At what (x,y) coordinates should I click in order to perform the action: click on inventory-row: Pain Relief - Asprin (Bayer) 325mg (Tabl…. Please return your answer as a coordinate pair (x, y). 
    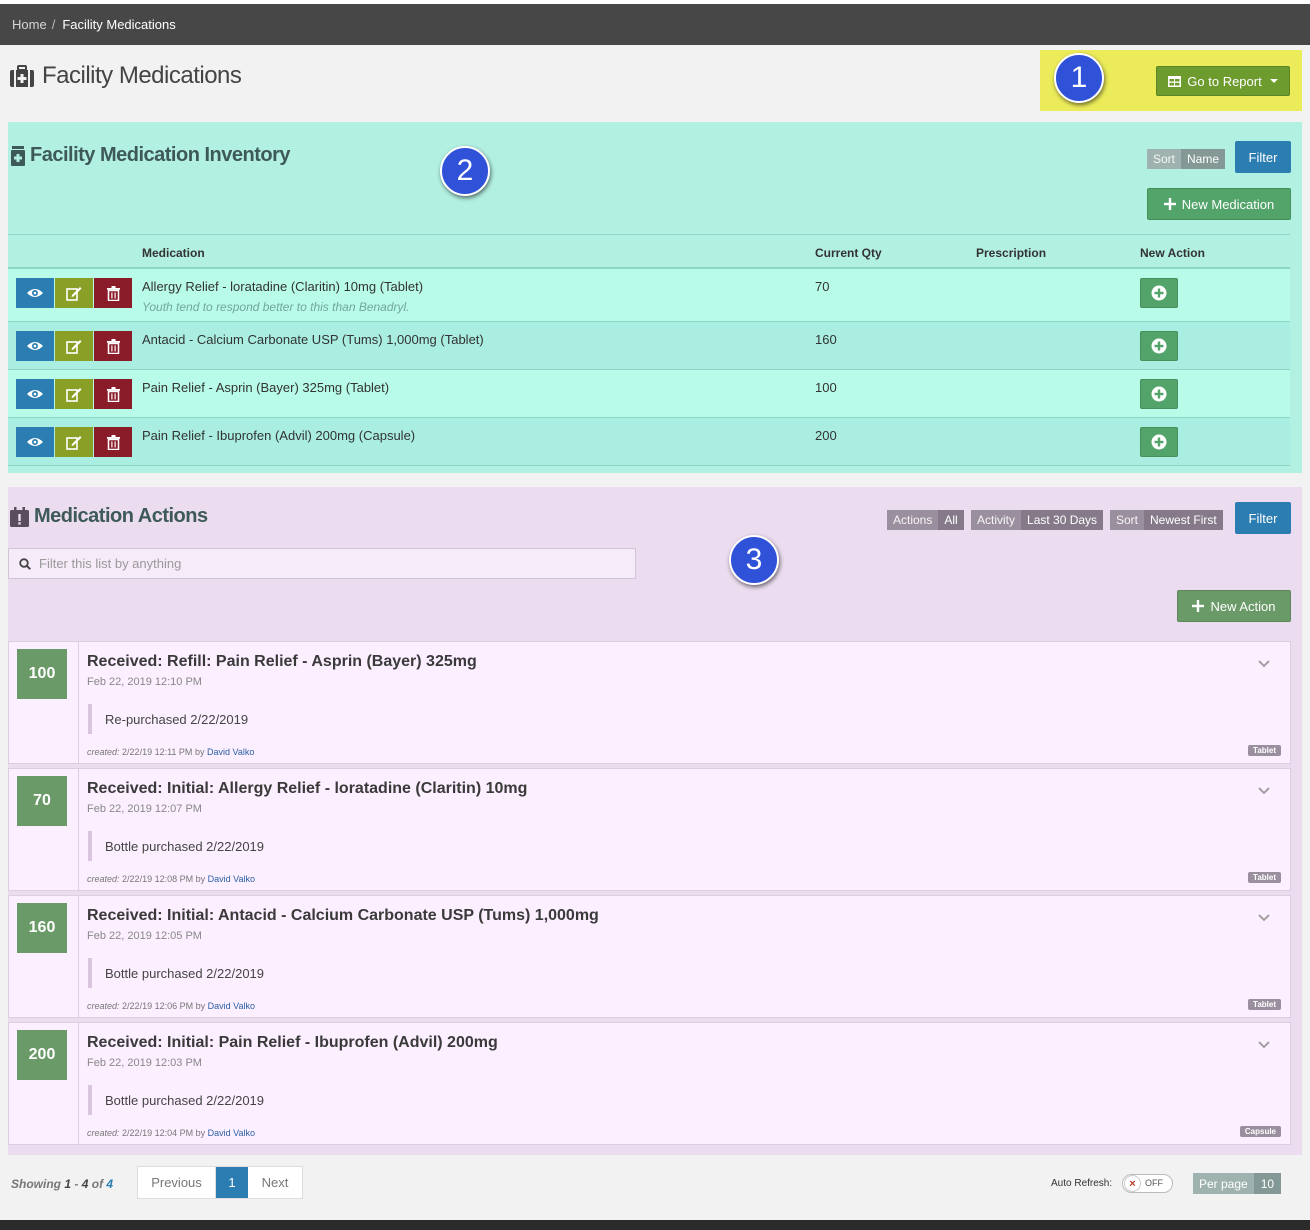
    Looking at the image, I should click on (649, 394).